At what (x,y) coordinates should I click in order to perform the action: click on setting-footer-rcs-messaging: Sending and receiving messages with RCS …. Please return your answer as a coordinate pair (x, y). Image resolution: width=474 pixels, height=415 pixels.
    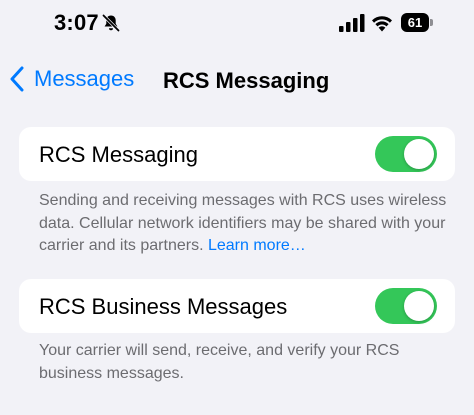
    Looking at the image, I should click on (244, 224).